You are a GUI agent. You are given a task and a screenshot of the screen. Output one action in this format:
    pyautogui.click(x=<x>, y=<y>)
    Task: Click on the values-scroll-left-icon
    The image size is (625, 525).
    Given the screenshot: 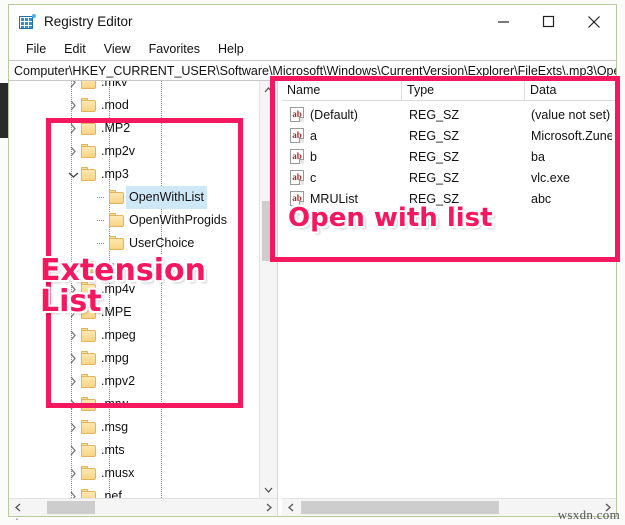 What is the action you would take?
    pyautogui.click(x=290, y=507)
    